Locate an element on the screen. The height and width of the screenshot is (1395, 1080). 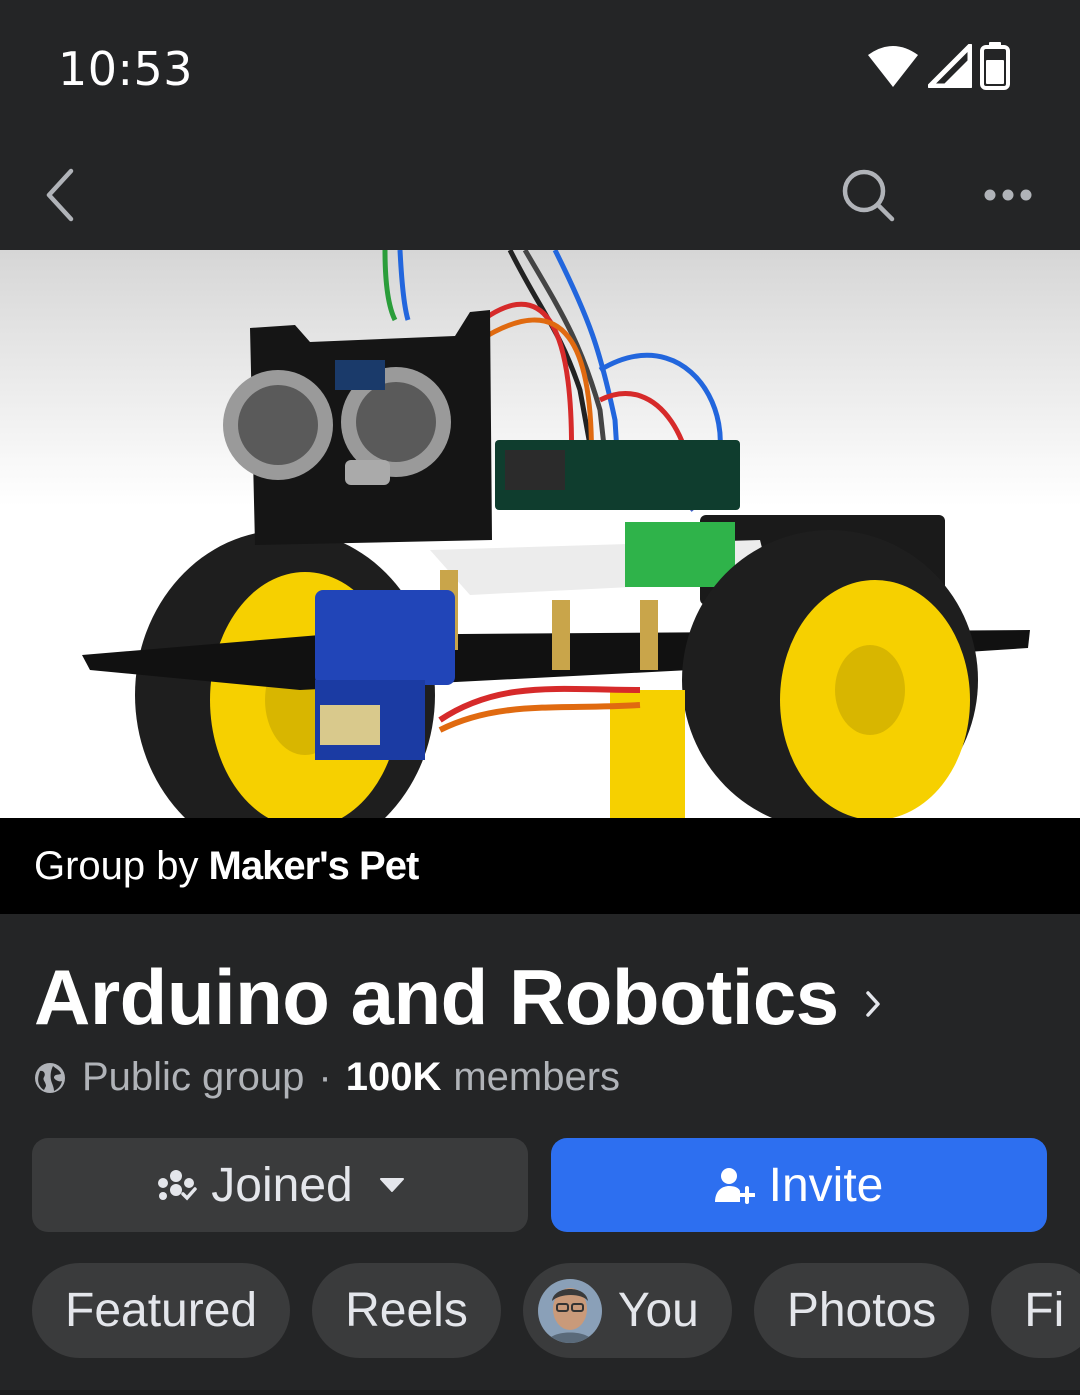
group-title: Arduino and Robotics is located at coordinates (436, 997).